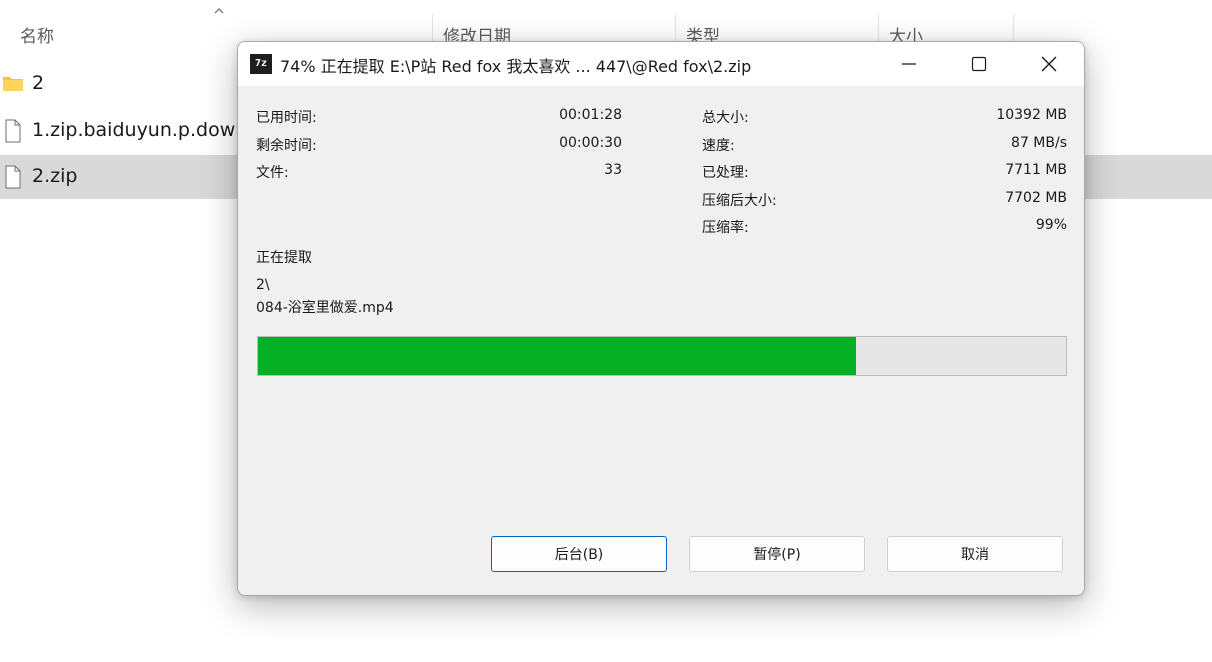  Describe the element at coordinates (579, 554) in the screenshot. I see `background-button: 后台(B)` at that location.